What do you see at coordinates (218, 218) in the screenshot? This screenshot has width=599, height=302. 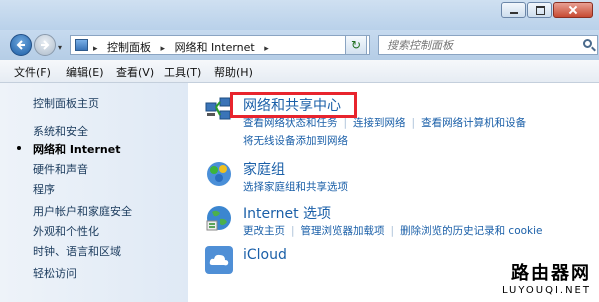 I see `globe-icon` at bounding box center [218, 218].